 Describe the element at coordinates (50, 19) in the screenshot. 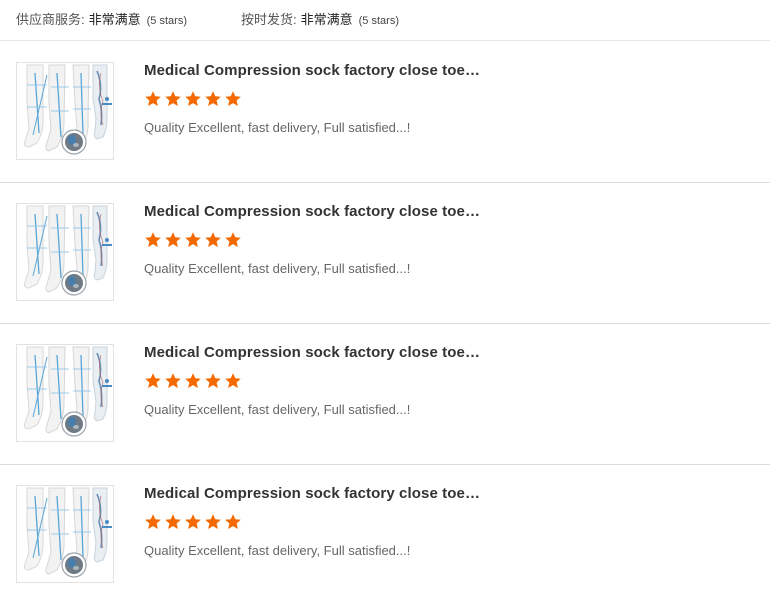

I see `supplier-service-label: 供应商服务:` at that location.